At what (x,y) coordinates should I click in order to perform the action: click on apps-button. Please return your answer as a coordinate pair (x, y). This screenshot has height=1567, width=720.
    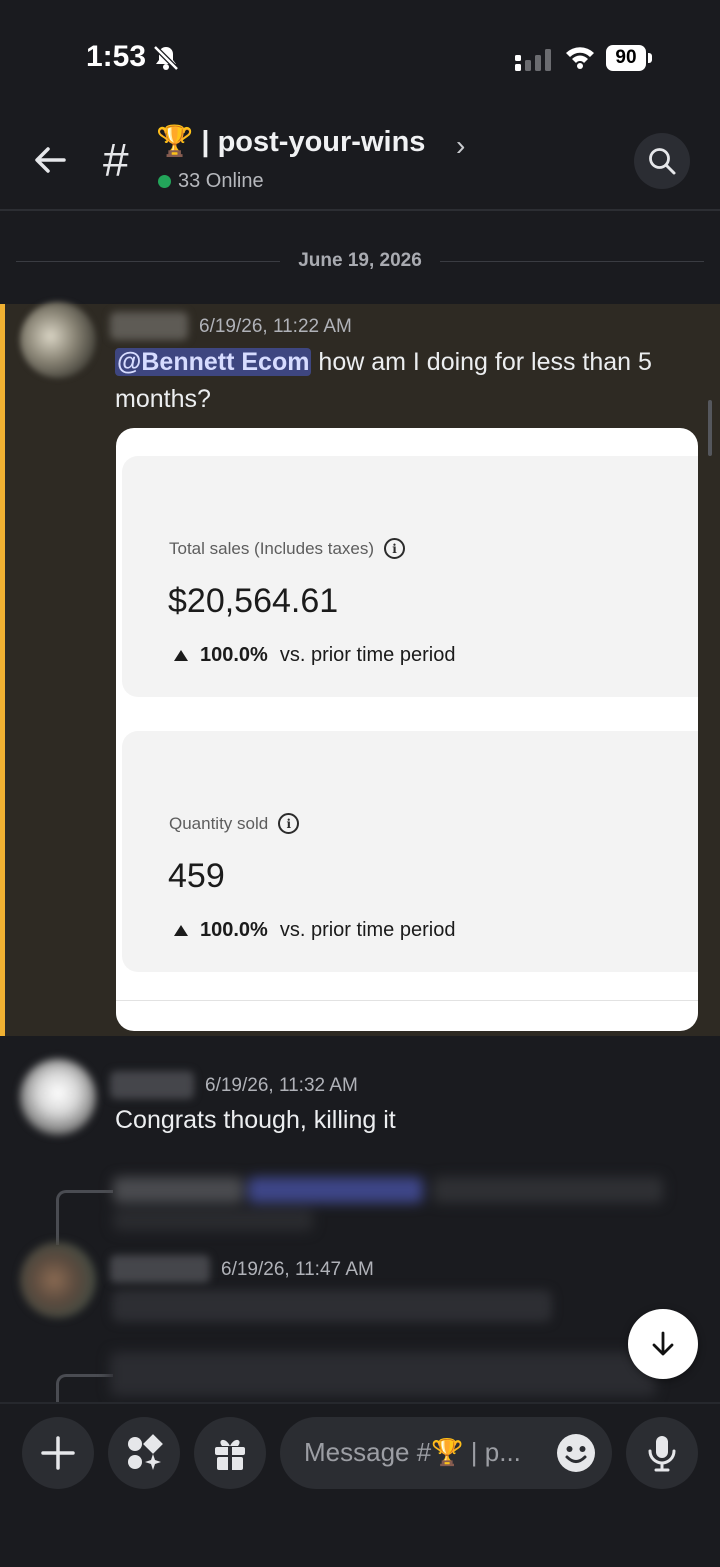
    Looking at the image, I should click on (144, 1453).